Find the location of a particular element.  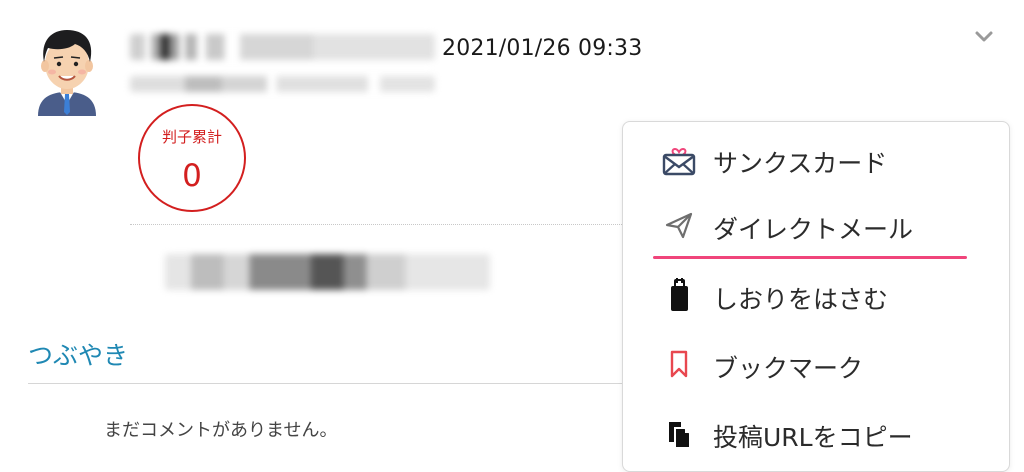

envelope-heart-icon is located at coordinates (679, 159).